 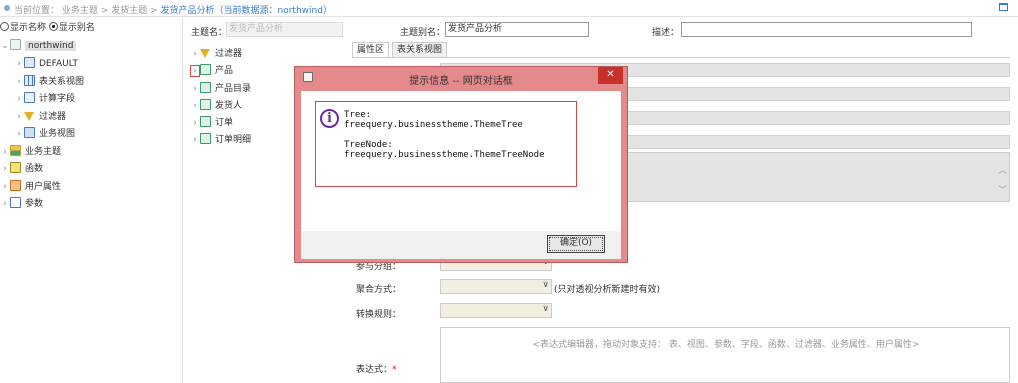 What do you see at coordinates (329, 118) in the screenshot?
I see `info-icon: i` at bounding box center [329, 118].